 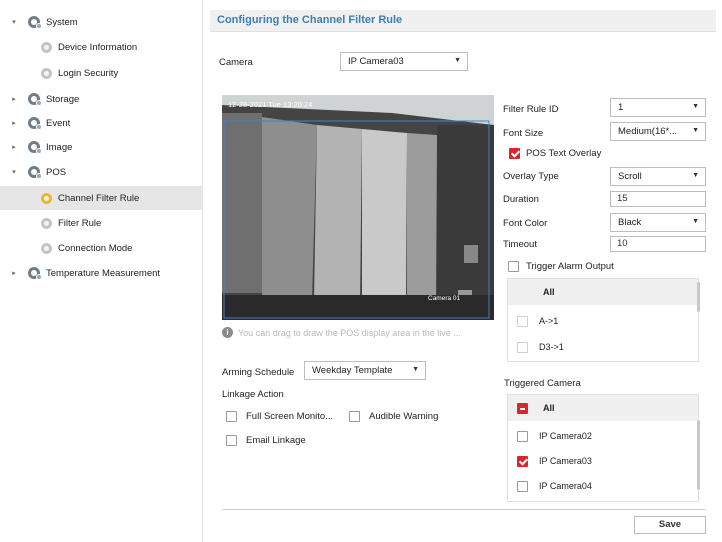 What do you see at coordinates (101, 99) in the screenshot?
I see `tree-item-storage: ▸ Storage` at bounding box center [101, 99].